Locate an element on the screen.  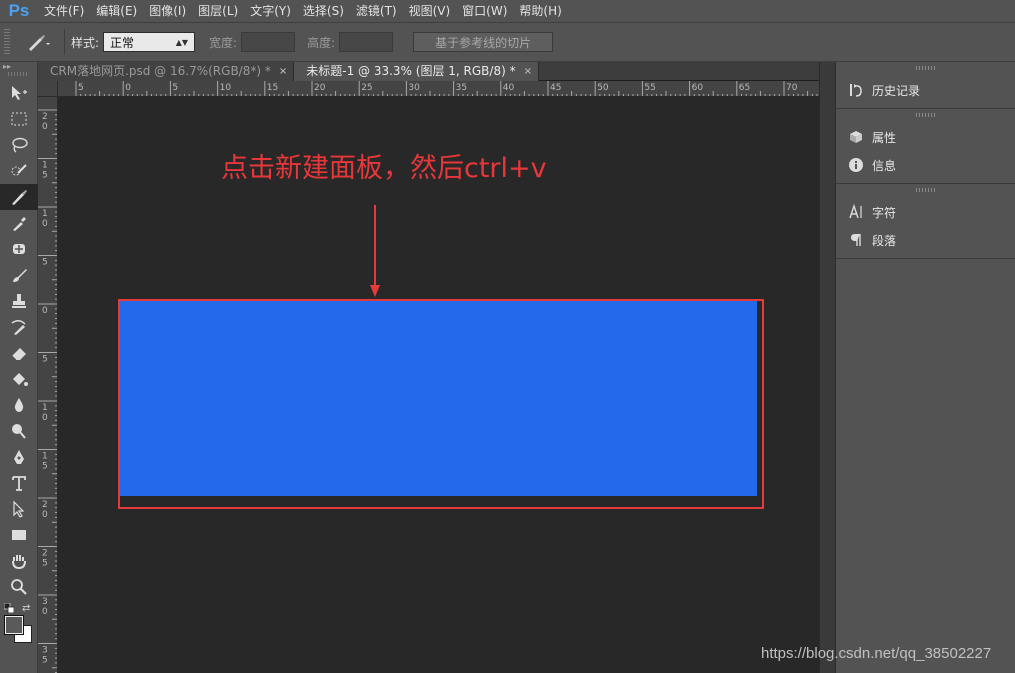
brush-tool is located at coordinates (19, 275).